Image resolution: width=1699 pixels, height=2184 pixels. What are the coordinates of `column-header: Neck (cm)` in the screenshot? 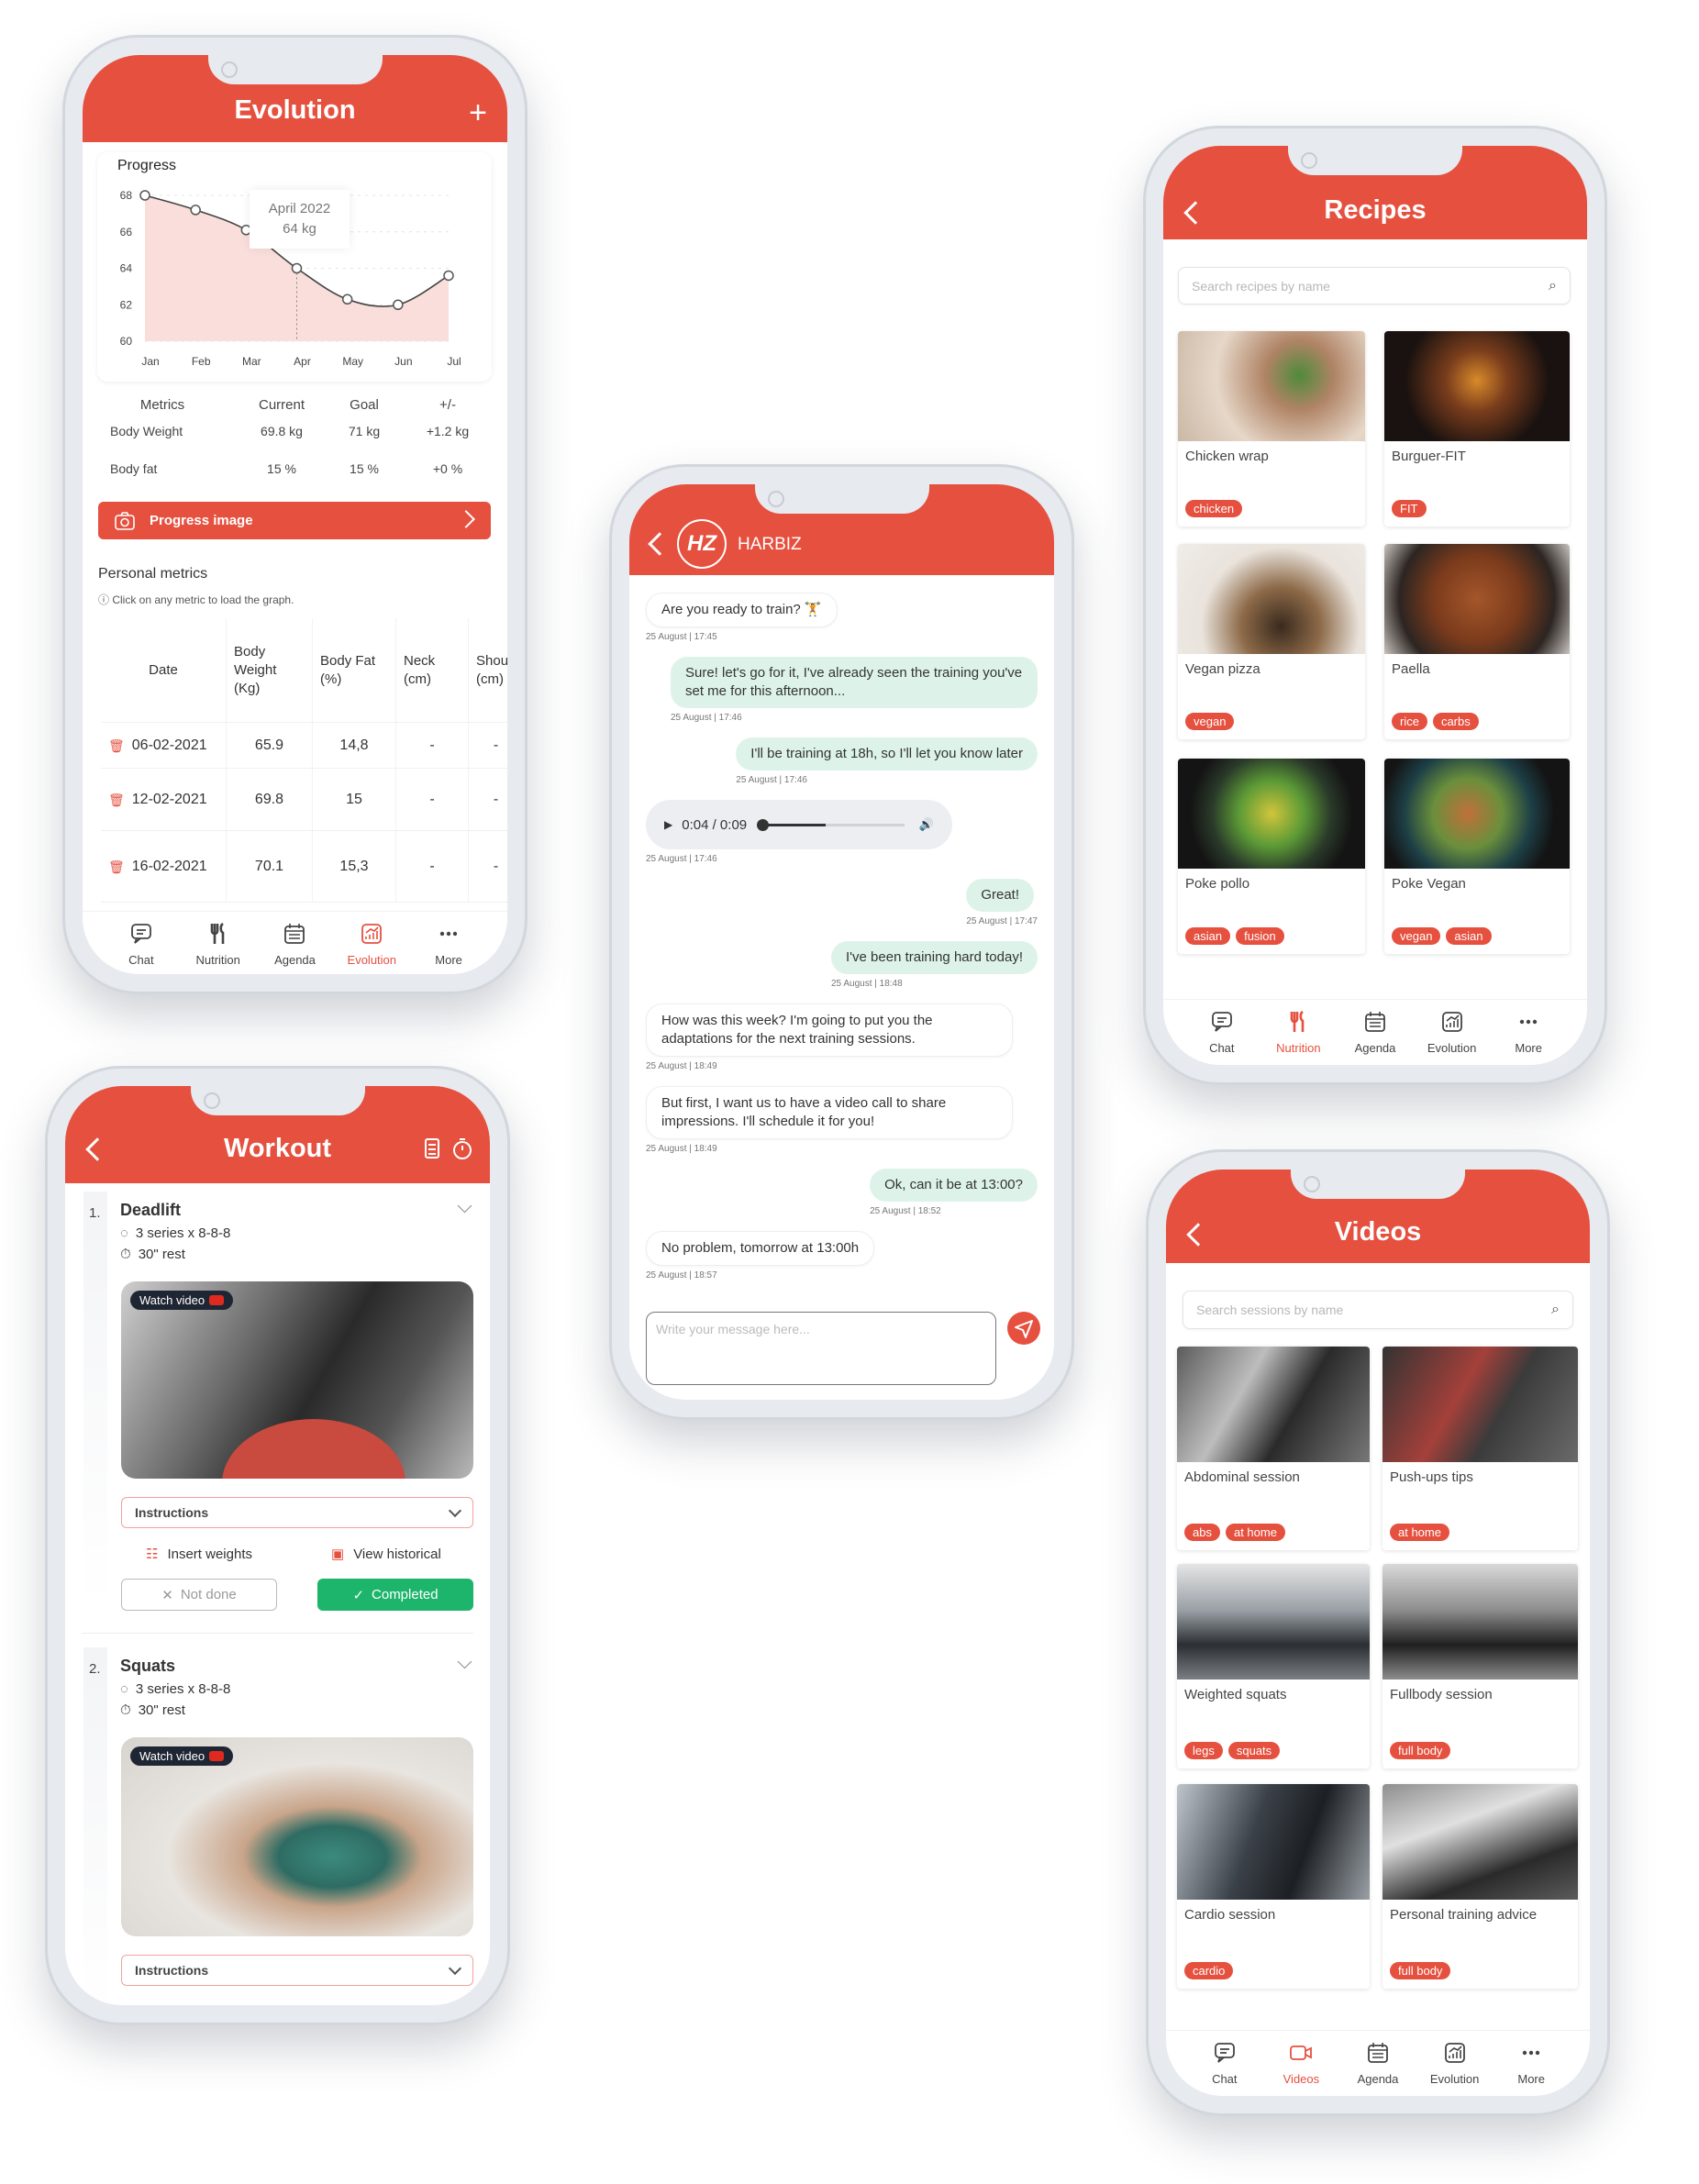 It's located at (432, 670).